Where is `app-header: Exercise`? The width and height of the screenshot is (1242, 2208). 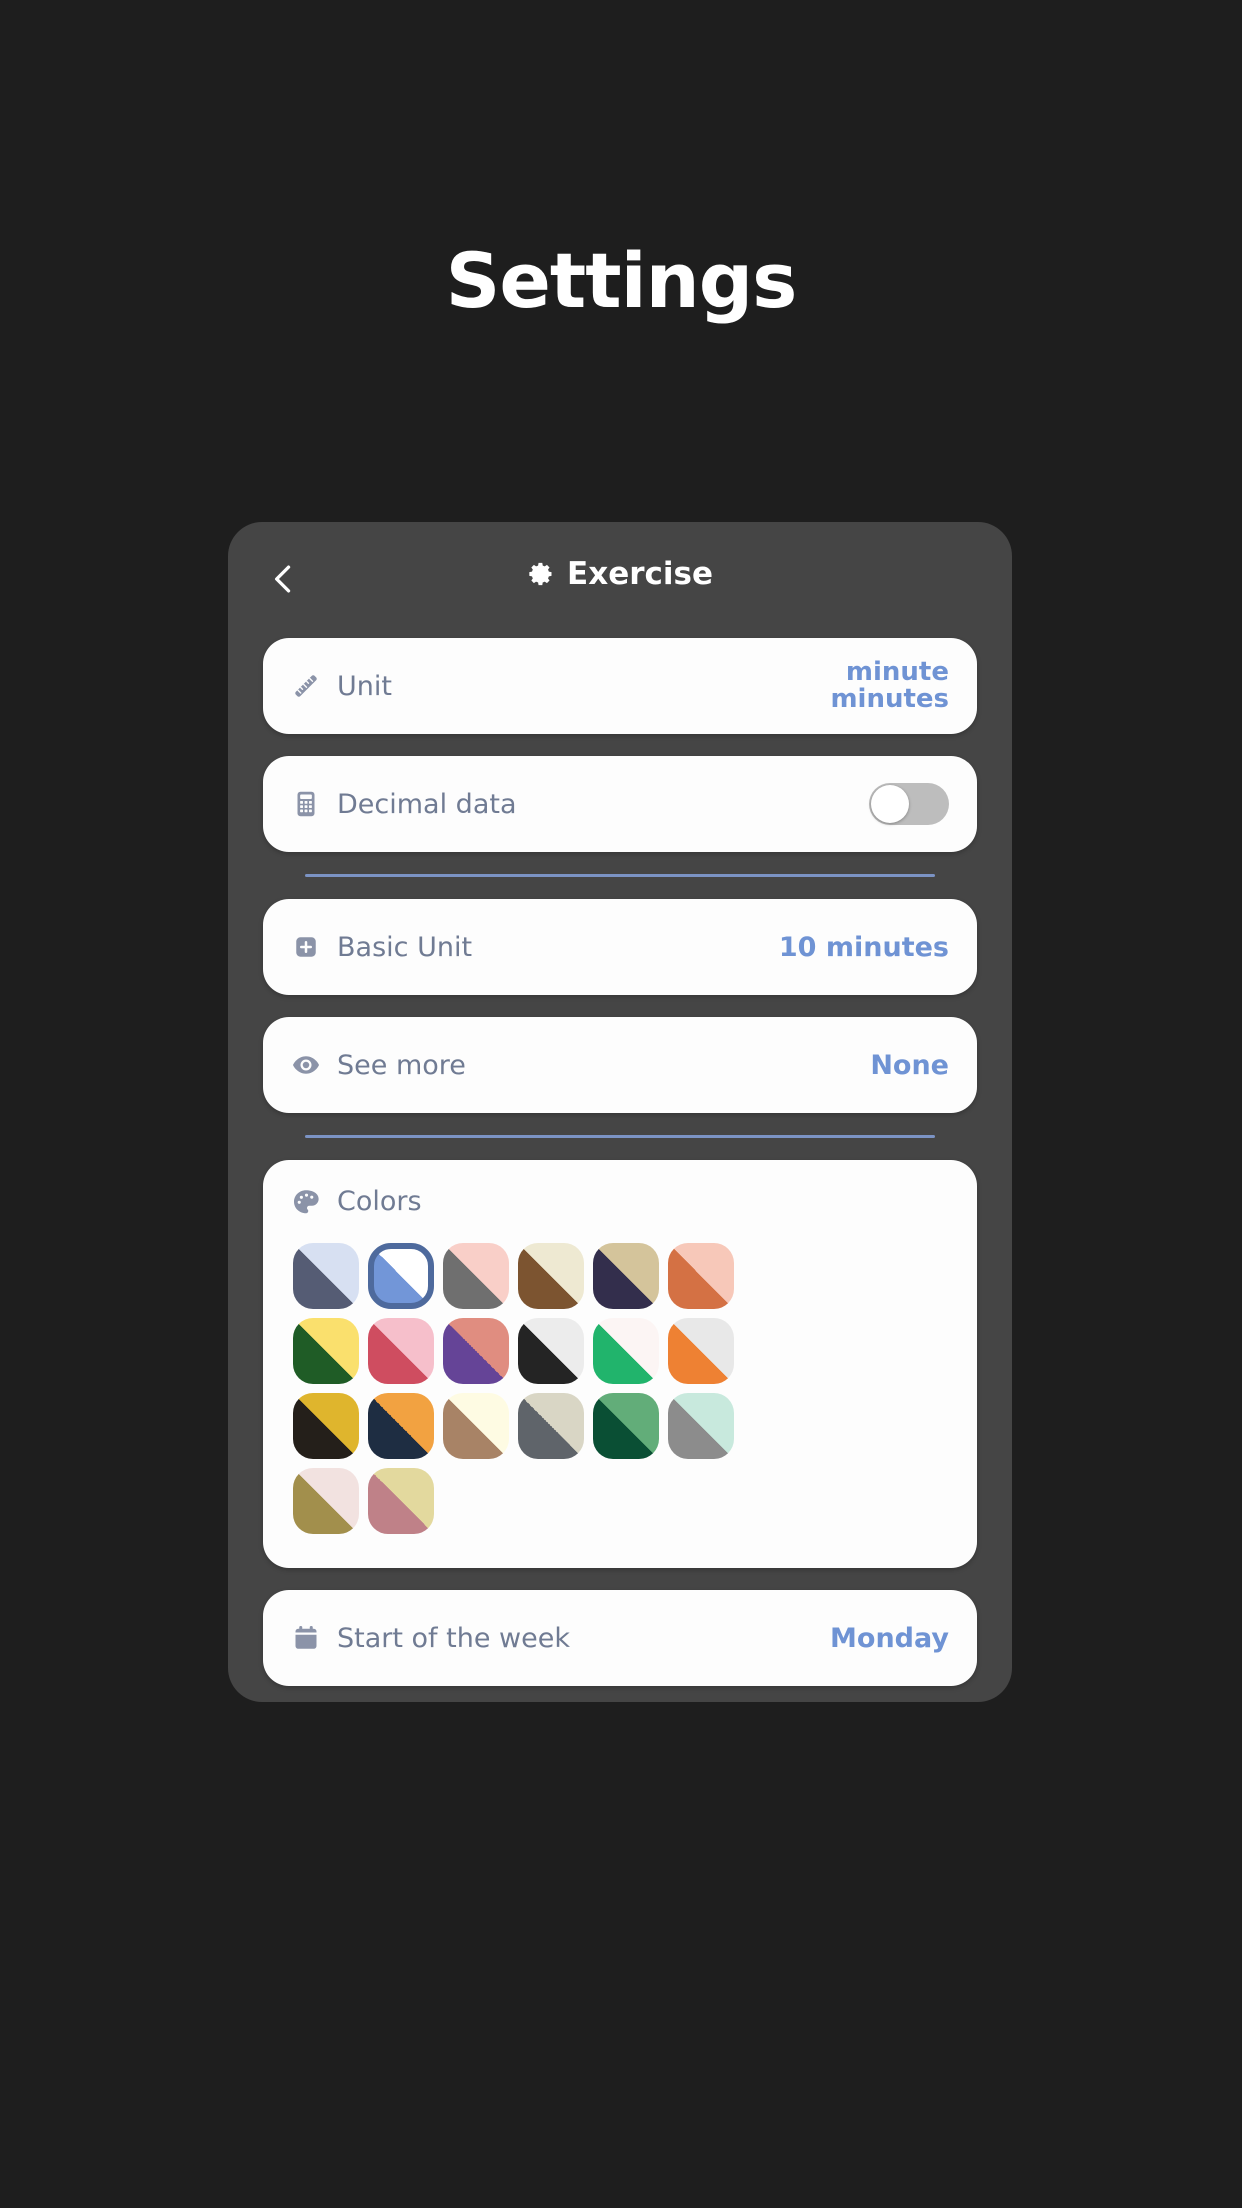
app-header: Exercise is located at coordinates (620, 580).